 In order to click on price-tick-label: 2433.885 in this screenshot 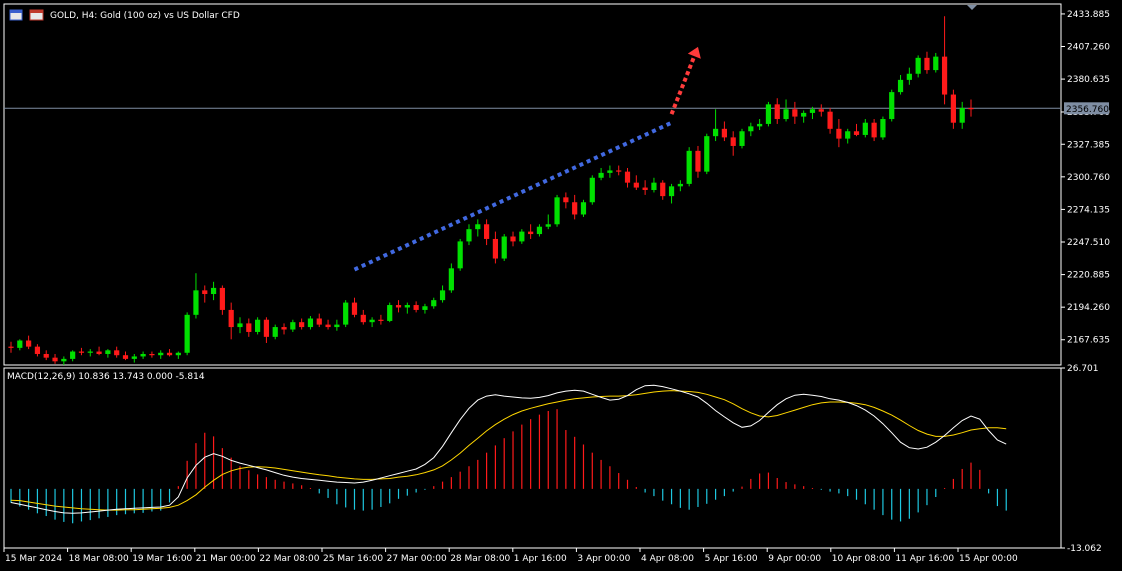, I will do `click(1088, 15)`.